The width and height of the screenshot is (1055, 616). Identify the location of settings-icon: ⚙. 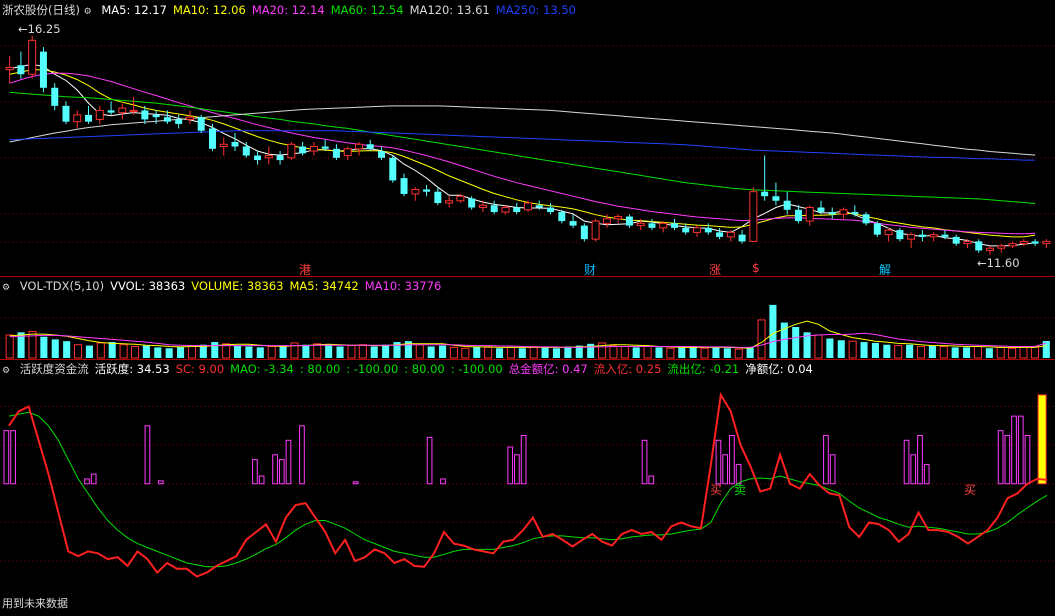
(88, 12).